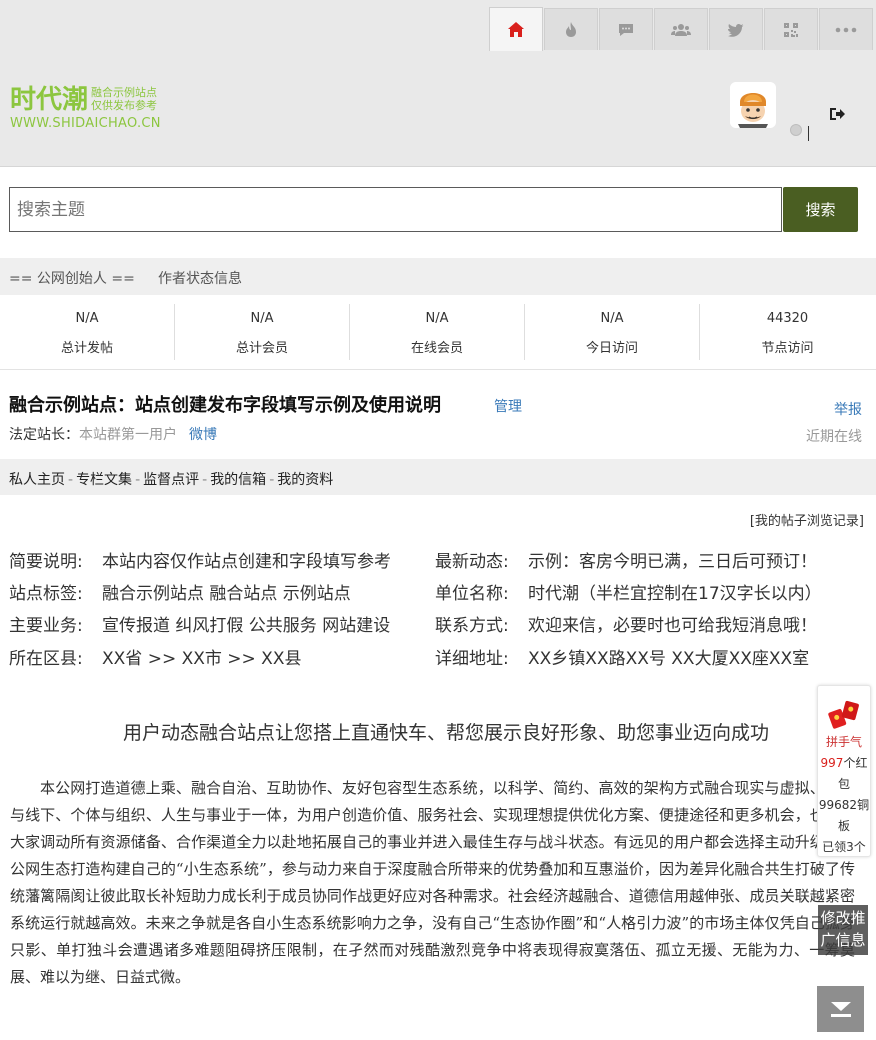 Image resolution: width=876 pixels, height=1040 pixels. Describe the element at coordinates (46, 594) in the screenshot. I see `info-key: 站点标签:` at that location.